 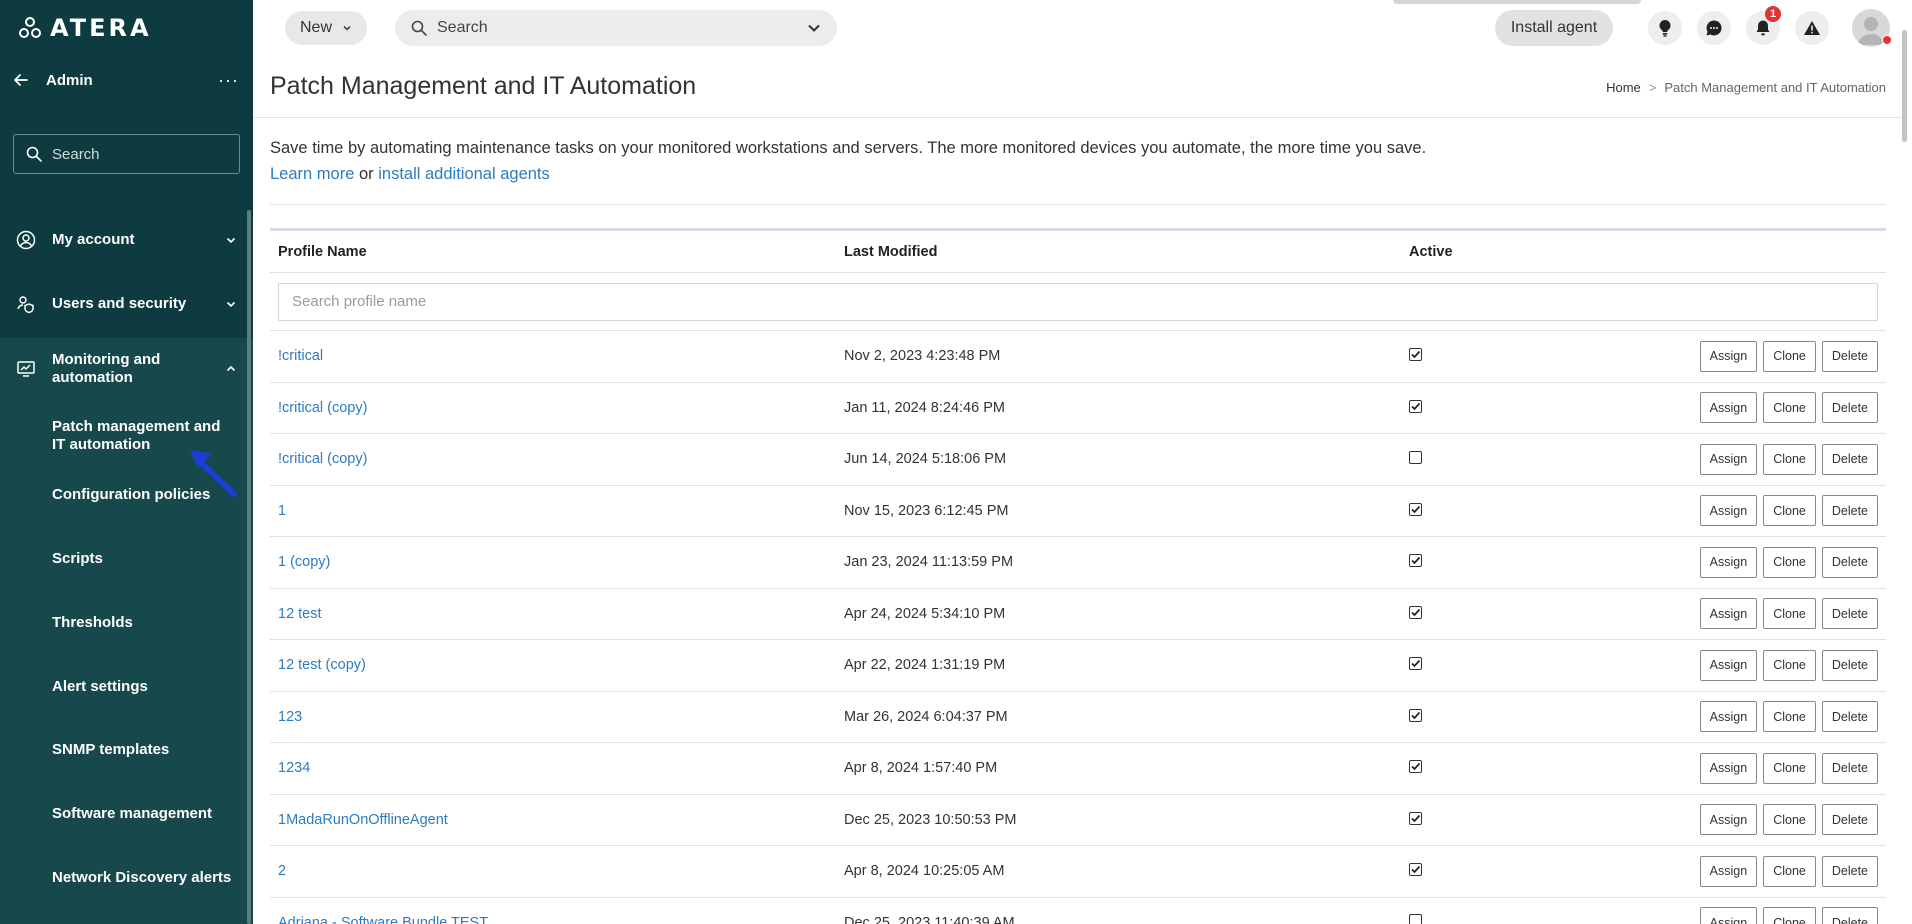 What do you see at coordinates (304, 562) in the screenshot?
I see `profile-name-link: 1 (copy)` at bounding box center [304, 562].